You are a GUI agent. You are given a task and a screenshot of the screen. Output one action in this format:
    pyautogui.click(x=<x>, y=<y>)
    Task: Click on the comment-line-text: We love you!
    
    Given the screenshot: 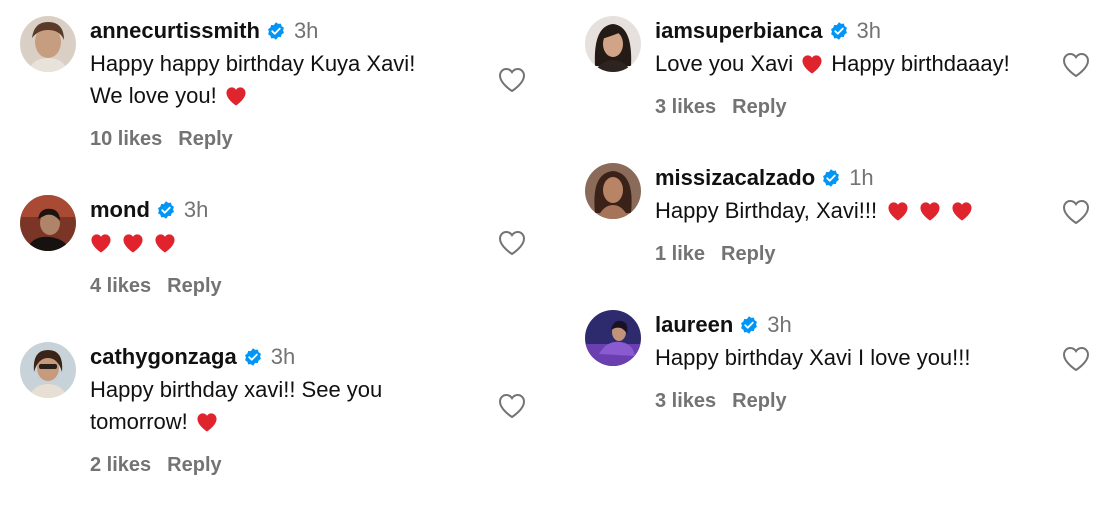 What is the action you would take?
    pyautogui.click(x=153, y=95)
    